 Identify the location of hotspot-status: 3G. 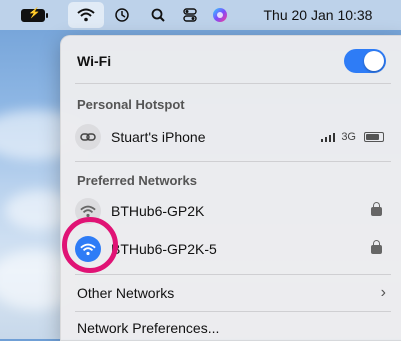
(352, 137).